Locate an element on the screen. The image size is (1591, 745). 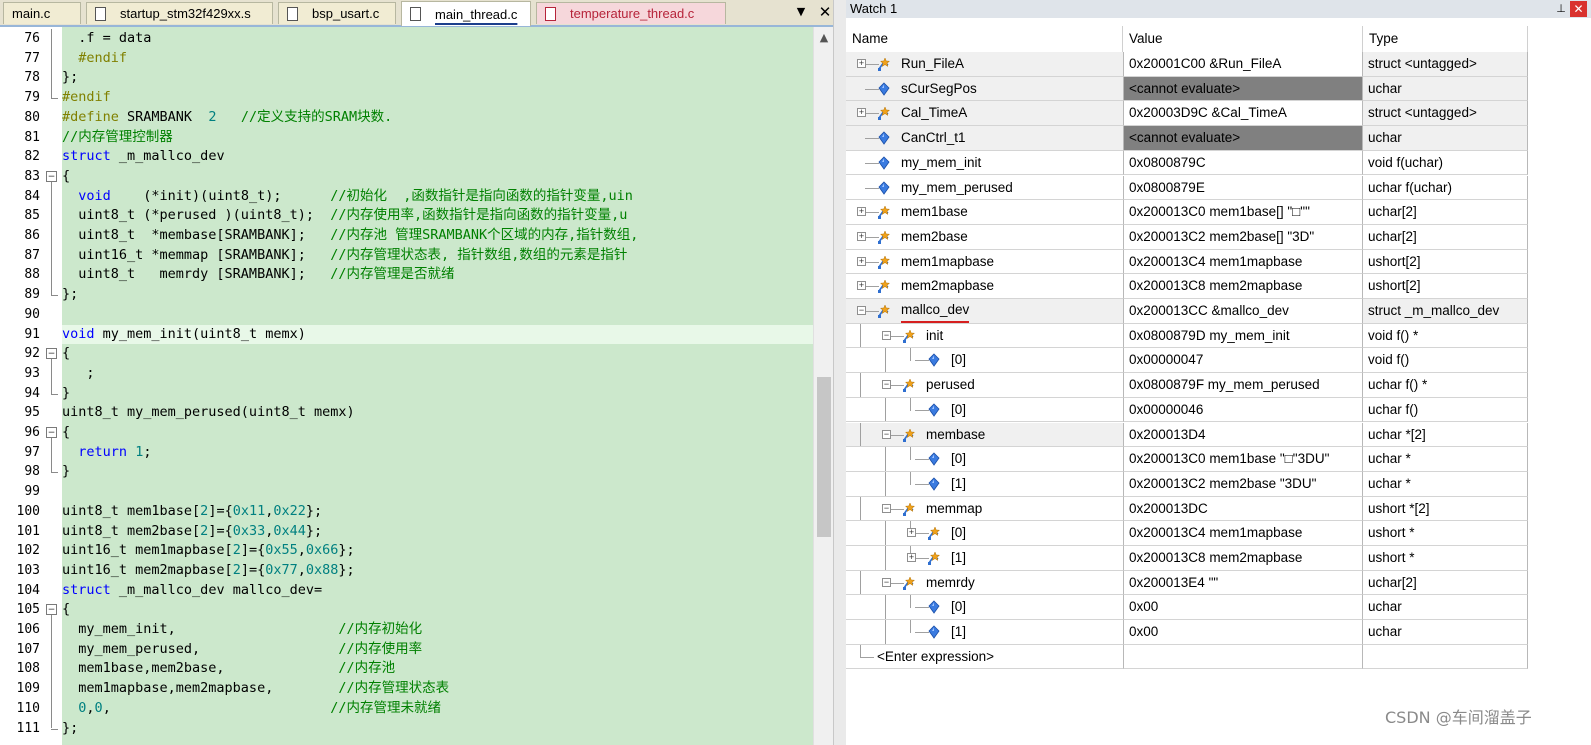
code-line: } is located at coordinates (437, 394).